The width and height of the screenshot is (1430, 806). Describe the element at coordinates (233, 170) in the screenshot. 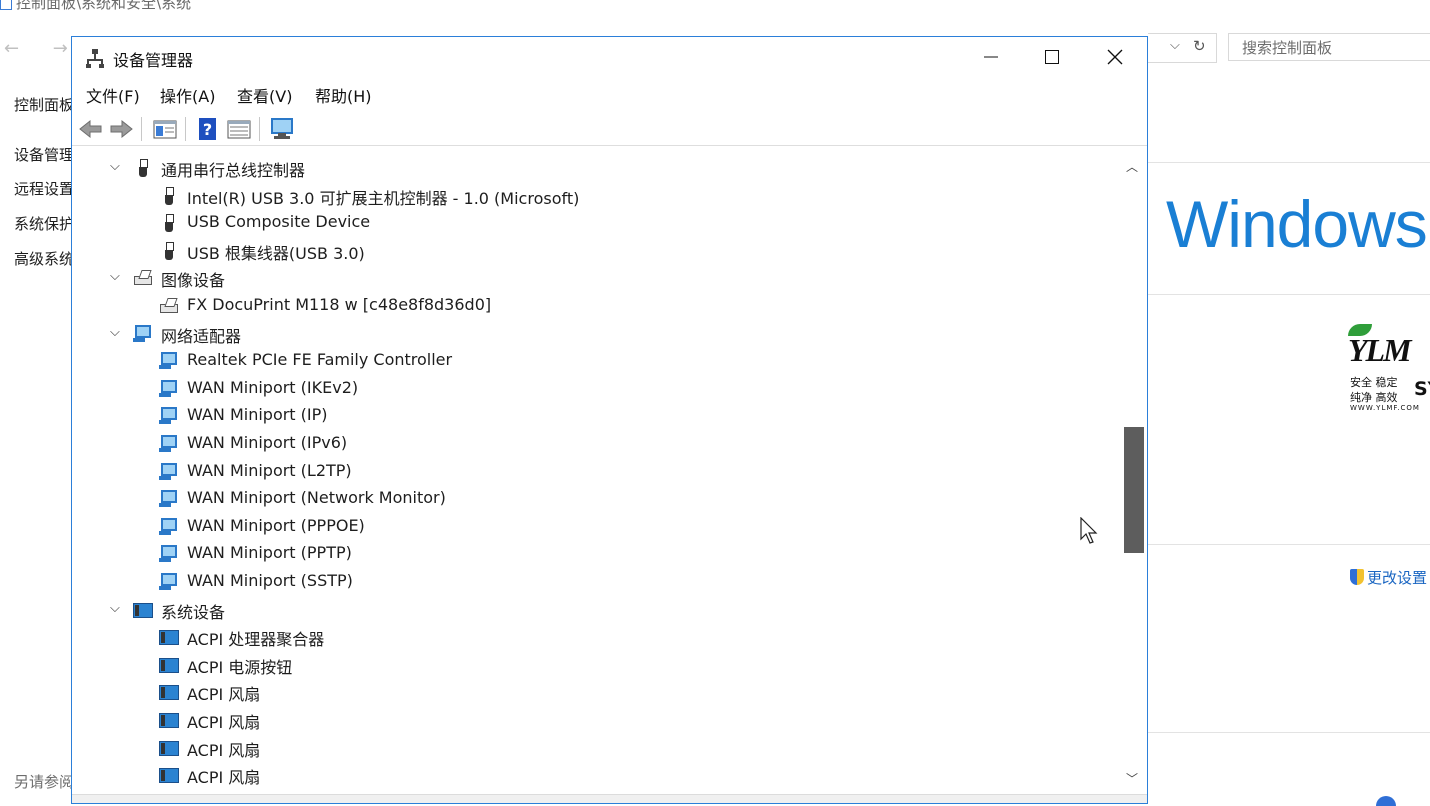

I see `tree-item-label: 通用串行总线控制器` at that location.